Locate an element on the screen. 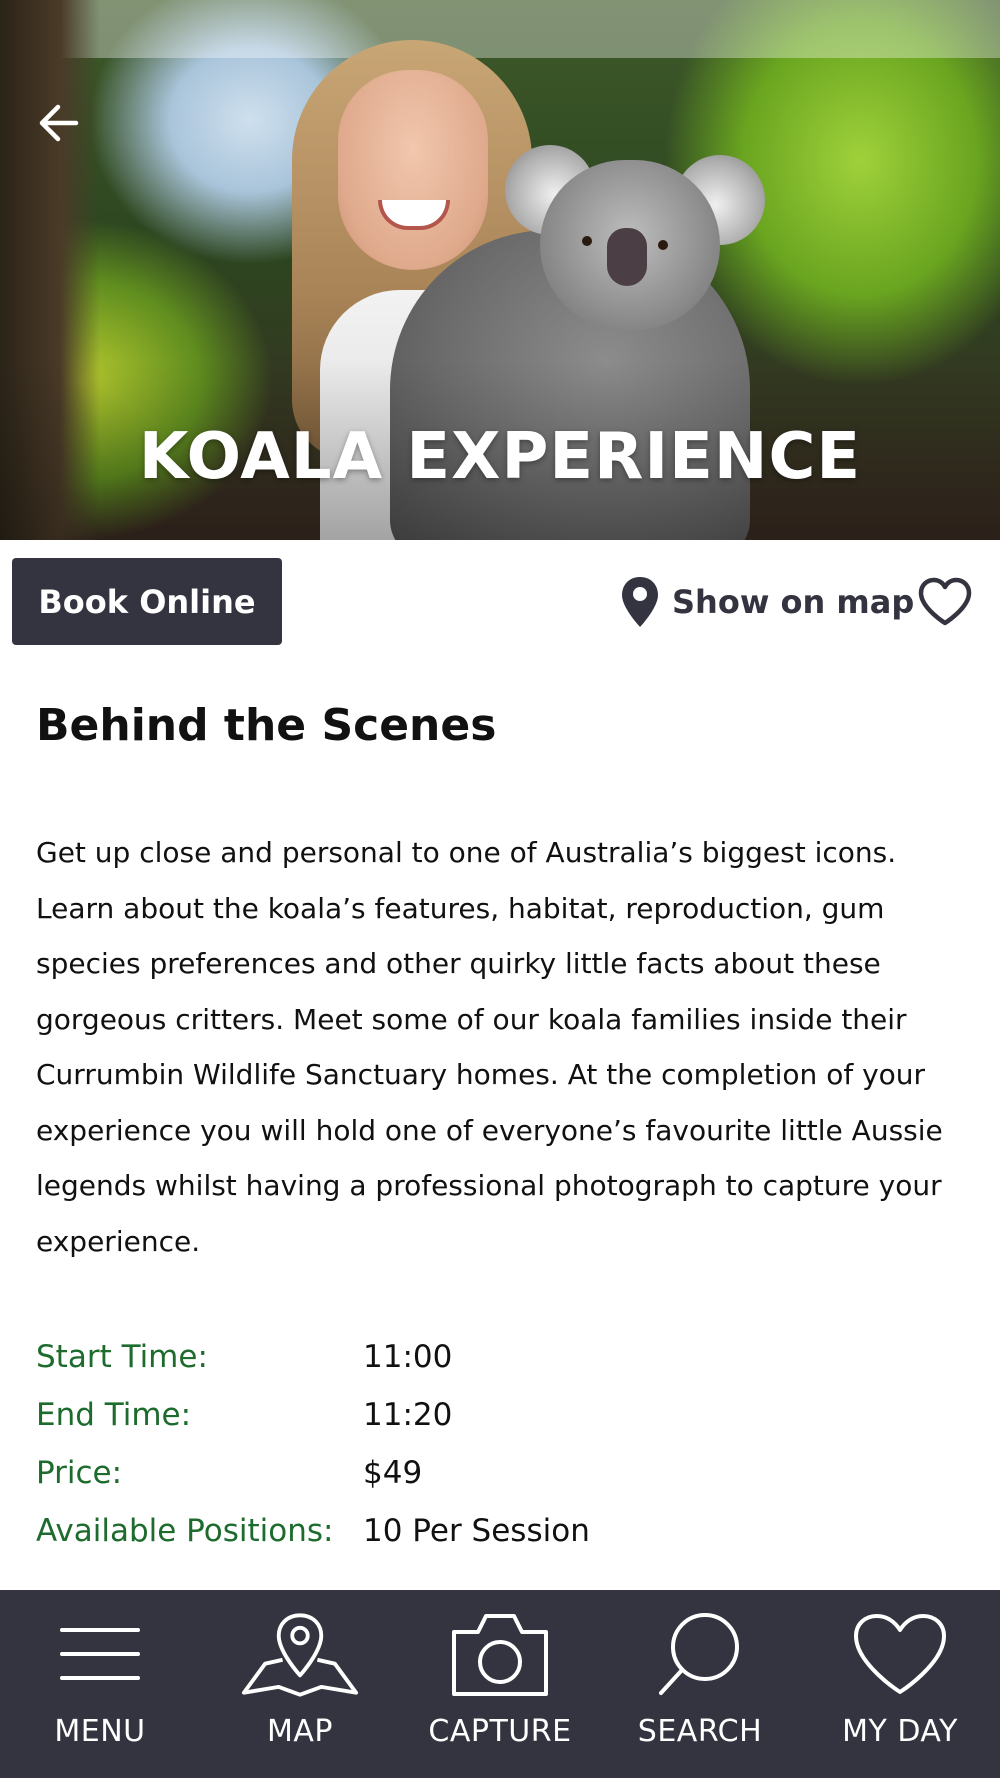 Image resolution: width=1000 pixels, height=1778 pixels. detail-row-end-time: End Time: 11:20 is located at coordinates (506, 1415).